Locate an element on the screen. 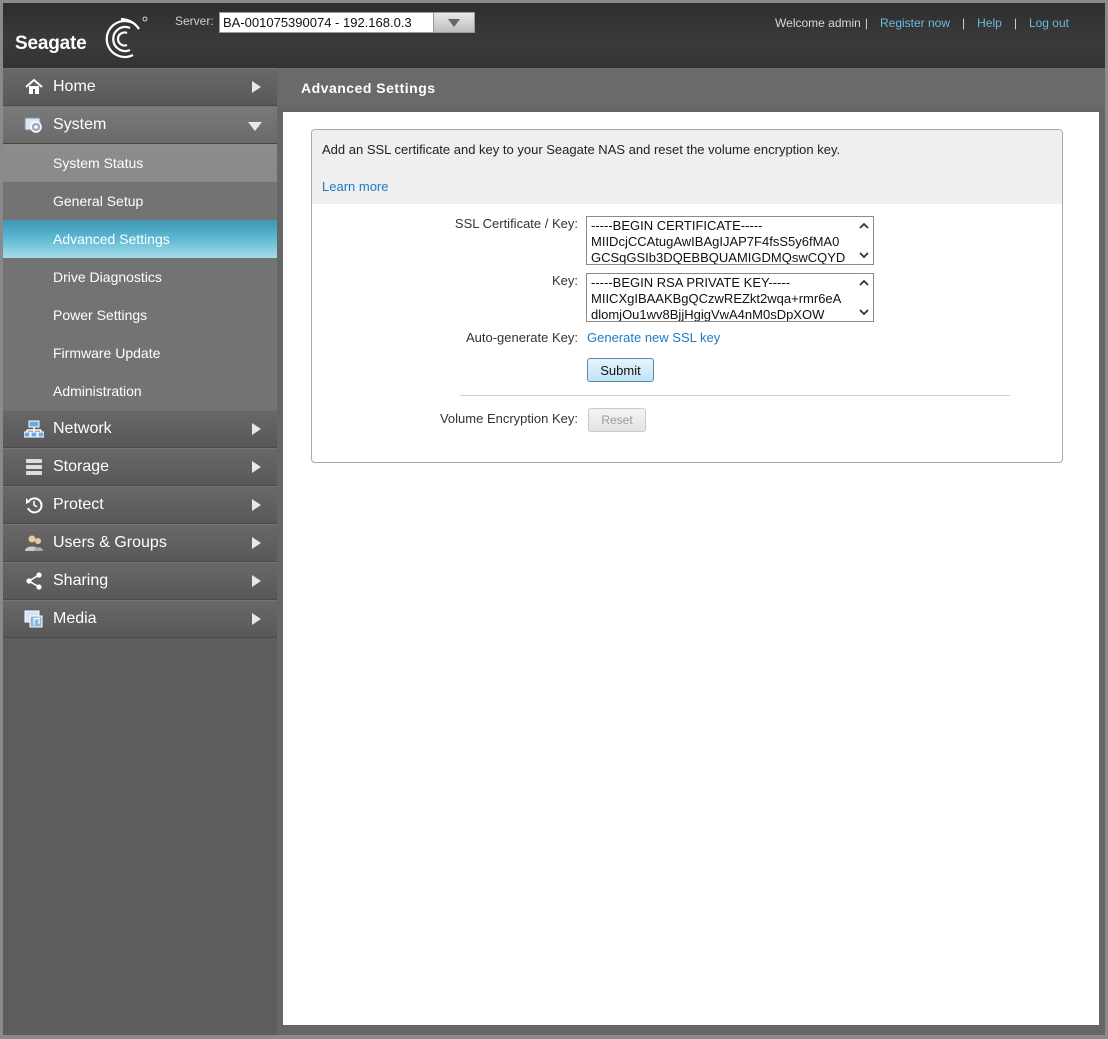 Image resolution: width=1108 pixels, height=1039 pixels. server-select: BA-001075390074 - 192.168.0.3 is located at coordinates (347, 22).